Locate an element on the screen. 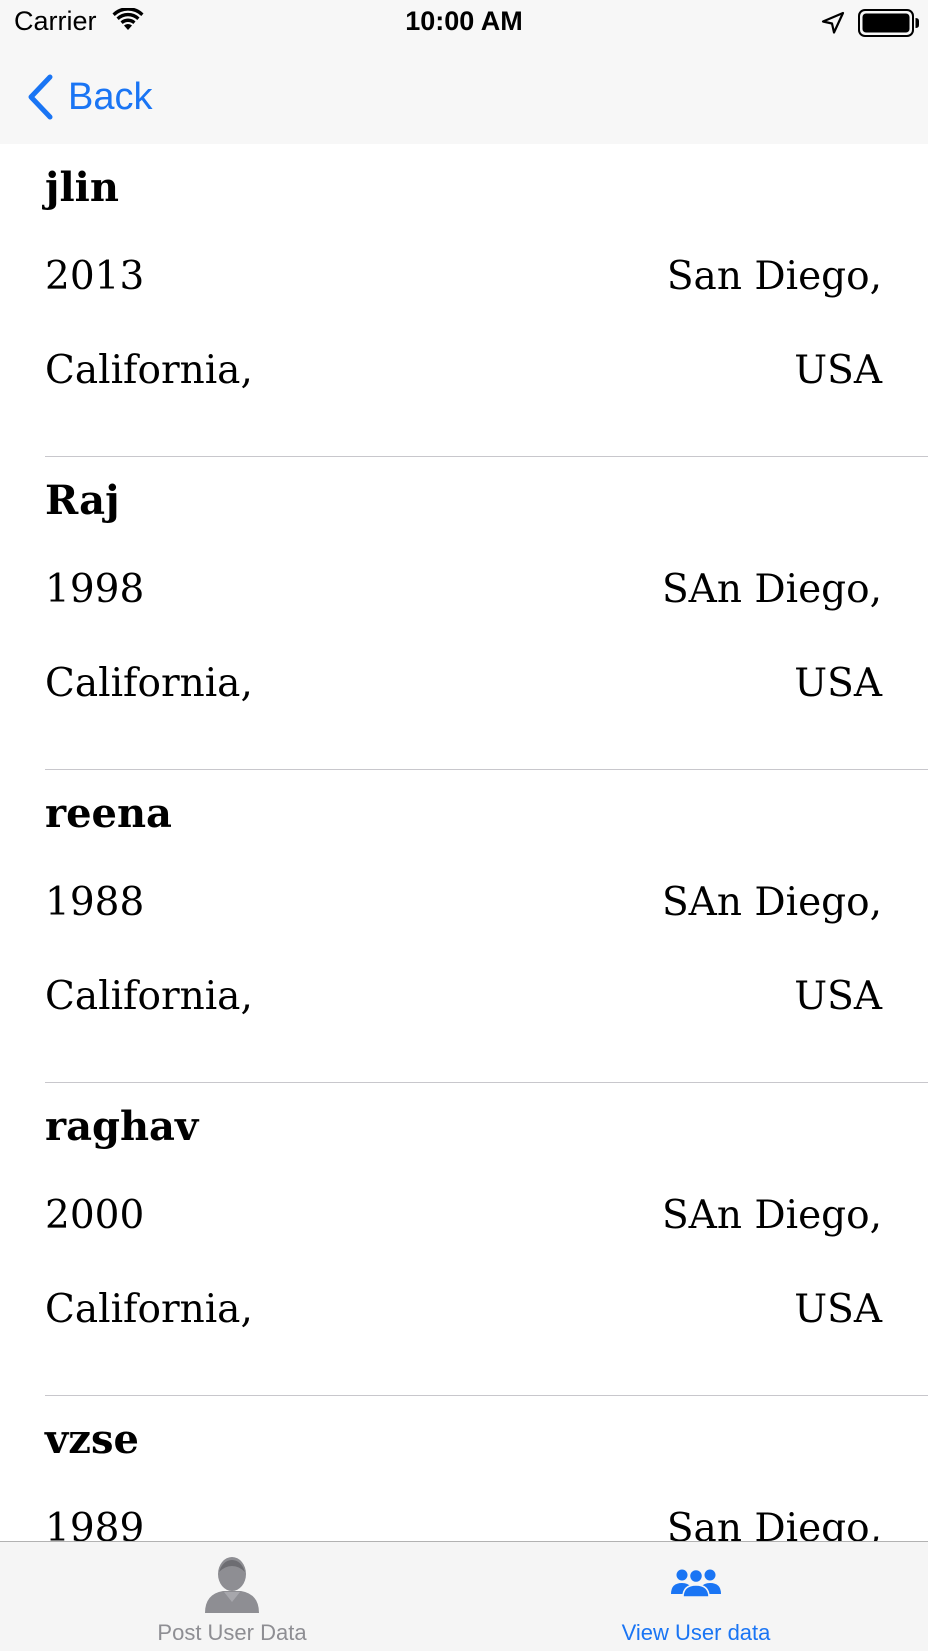  user-year: 2000 is located at coordinates (95, 1215).